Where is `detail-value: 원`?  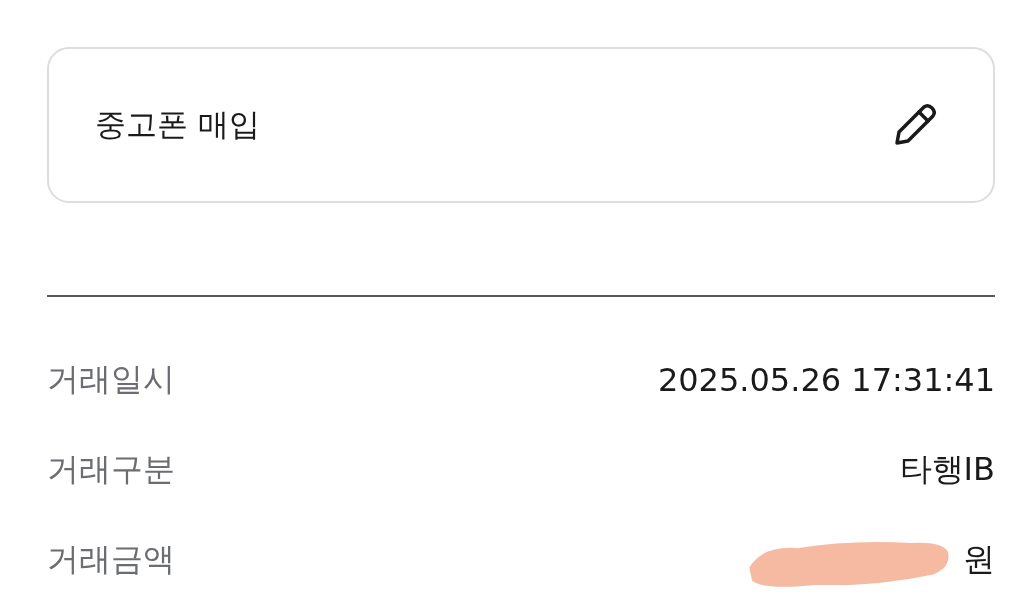
detail-value: 원 is located at coordinates (975, 560).